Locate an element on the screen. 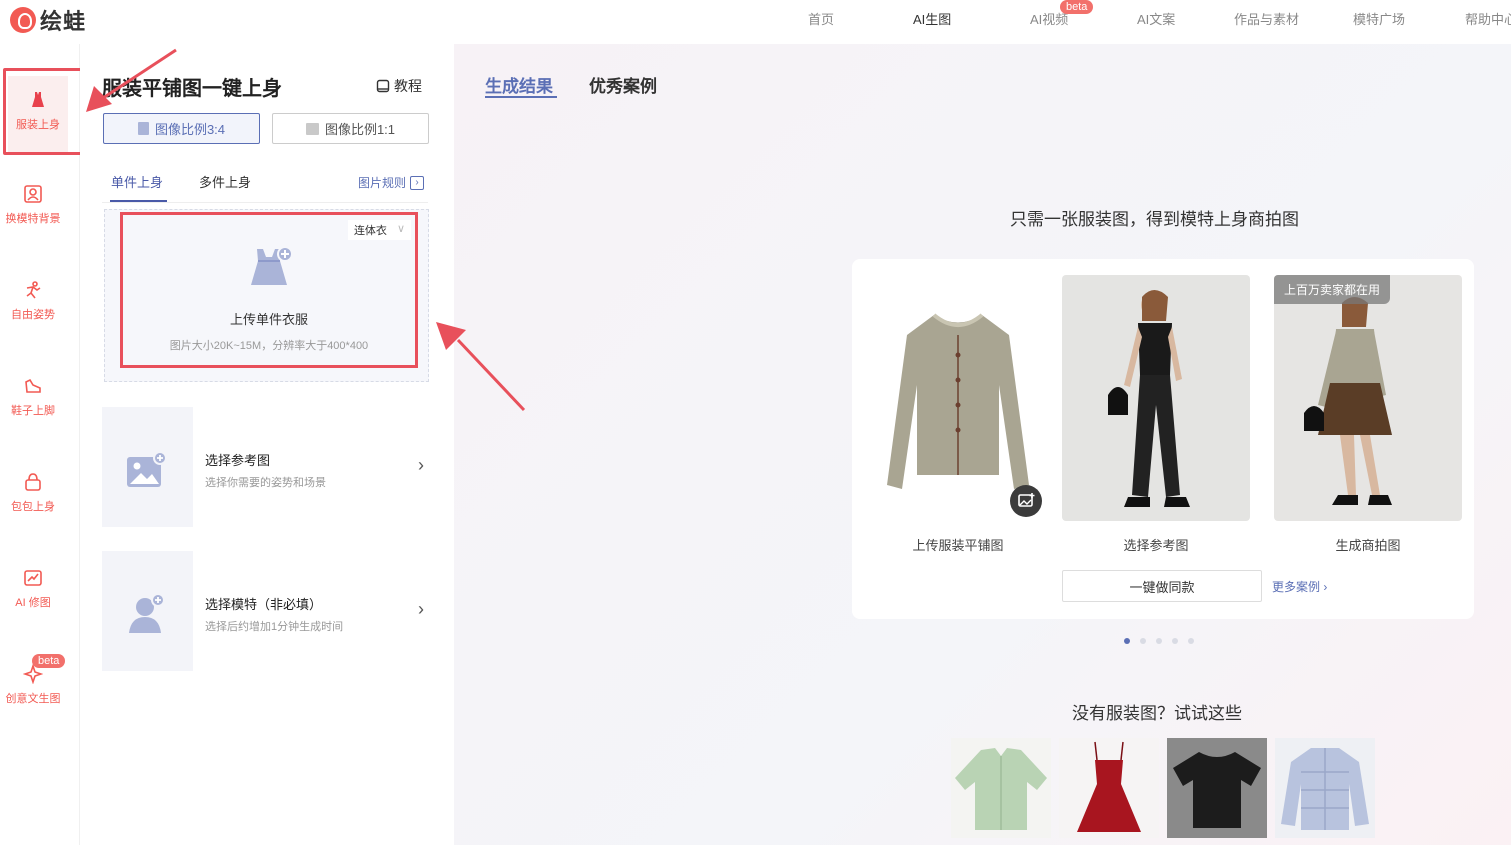  rules-label: 图片规则 is located at coordinates (382, 183).